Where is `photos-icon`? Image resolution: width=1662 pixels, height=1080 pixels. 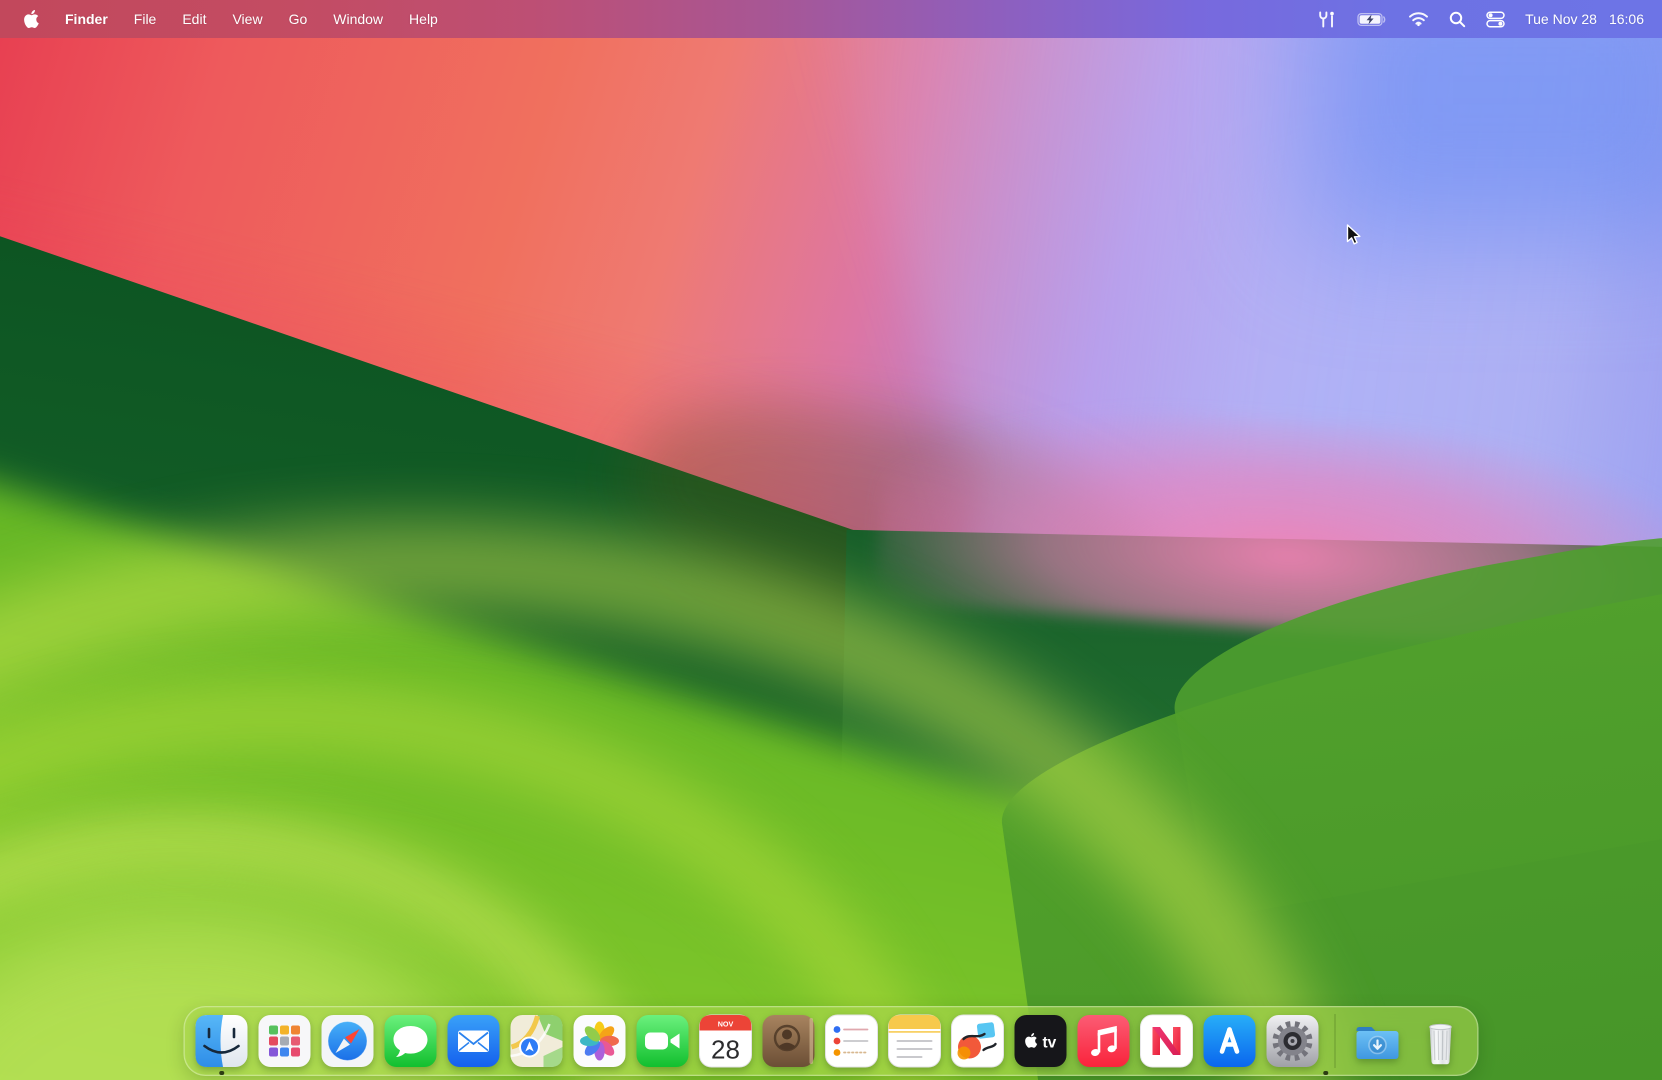 photos-icon is located at coordinates (599, 1041).